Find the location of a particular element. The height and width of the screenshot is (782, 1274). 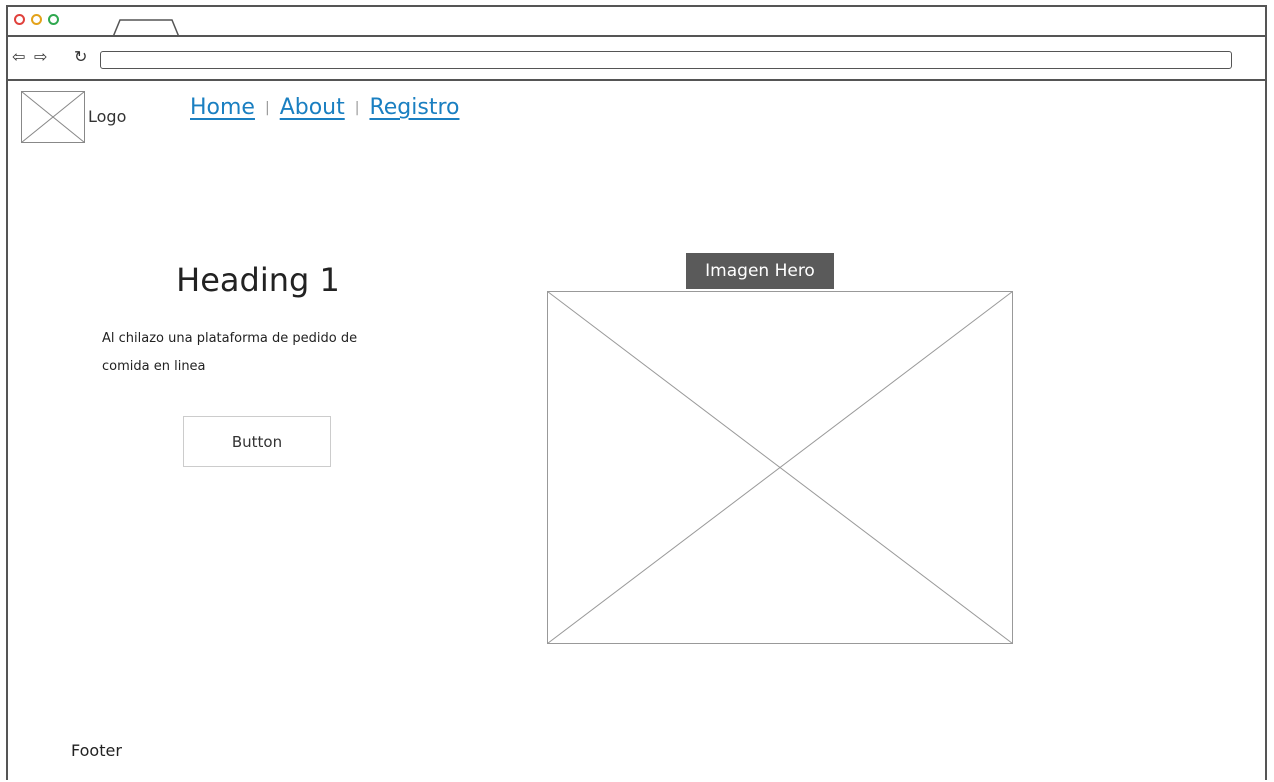

logo-label: Logo is located at coordinates (107, 116).